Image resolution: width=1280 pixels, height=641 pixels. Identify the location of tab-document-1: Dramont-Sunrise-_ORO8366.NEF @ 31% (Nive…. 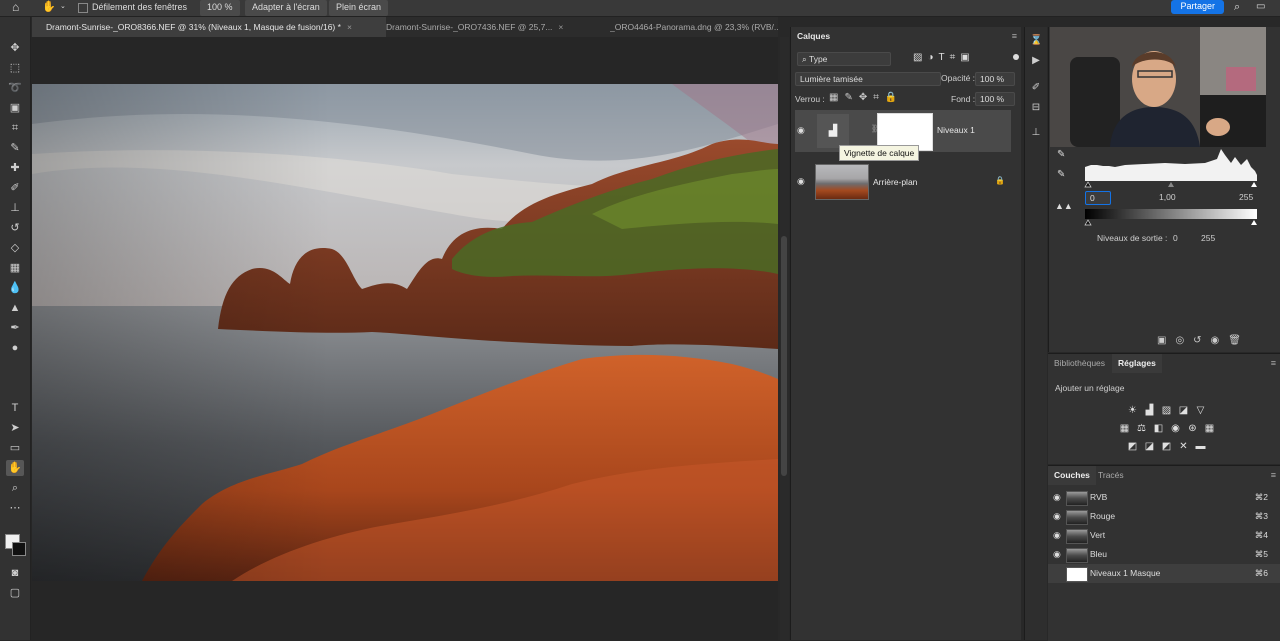
(209, 27).